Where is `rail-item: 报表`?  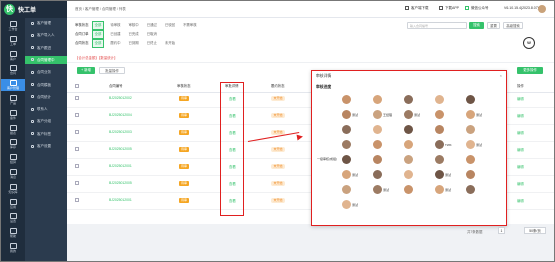 rail-item: 报表 is located at coordinates (13, 130).